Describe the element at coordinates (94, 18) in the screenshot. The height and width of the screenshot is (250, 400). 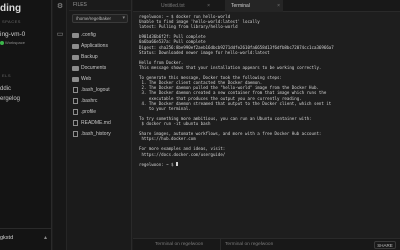
I see `home-directory-value: /home/regelbaker` at that location.